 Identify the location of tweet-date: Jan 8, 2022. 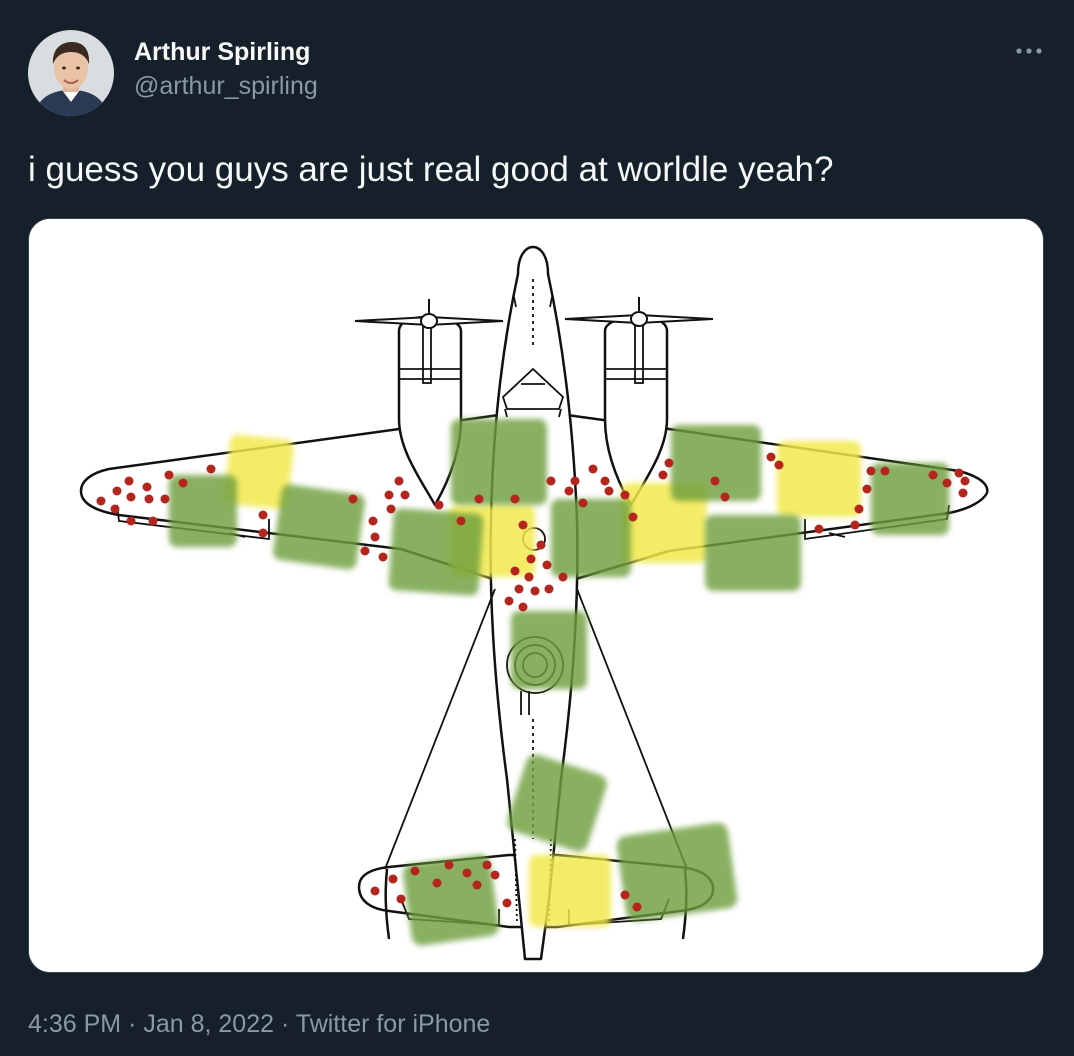
(208, 1024).